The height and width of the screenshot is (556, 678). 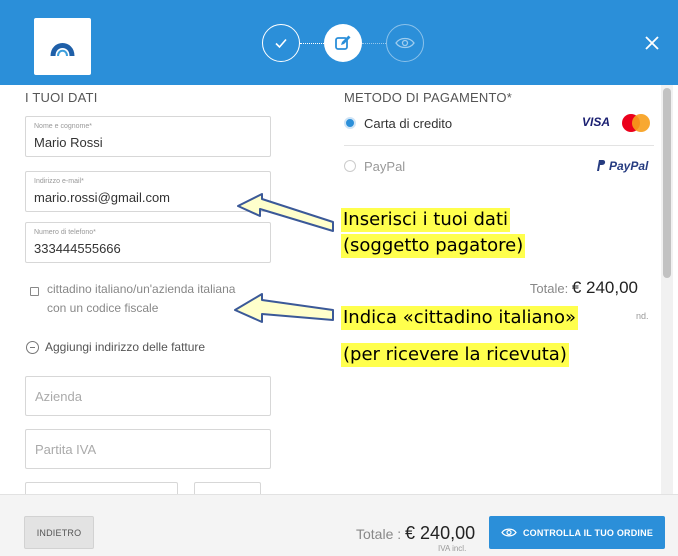 I want to click on annotation-arrows, so click(x=284, y=258).